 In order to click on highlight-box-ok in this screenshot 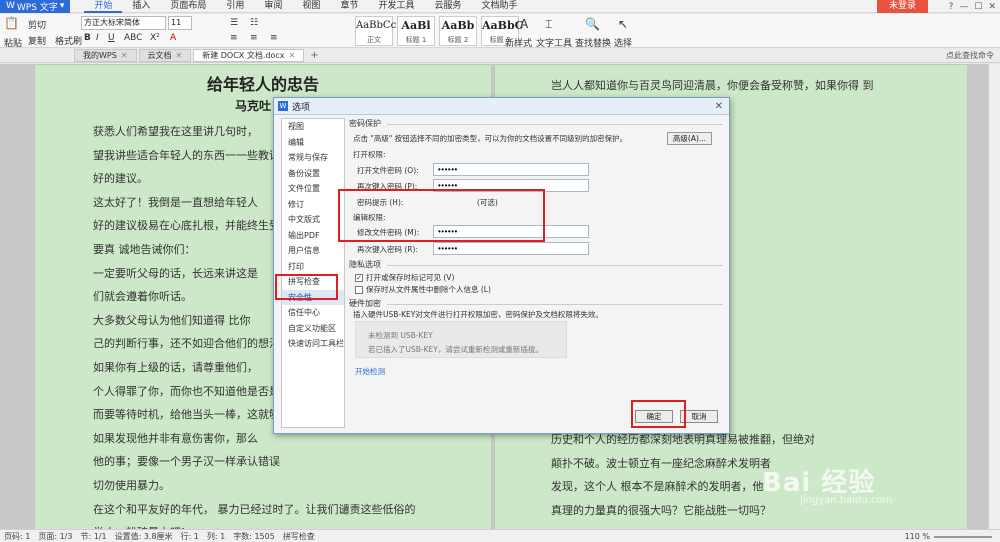, I will do `click(658, 414)`.